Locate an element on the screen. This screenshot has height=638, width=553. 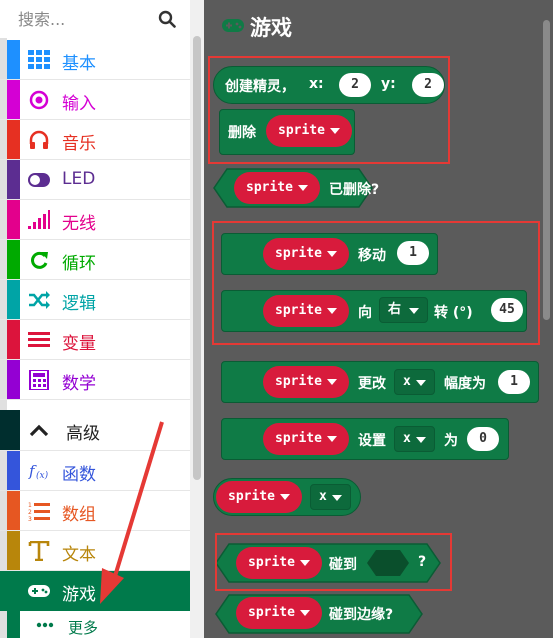
array-icon: 123 is located at coordinates (39, 511).